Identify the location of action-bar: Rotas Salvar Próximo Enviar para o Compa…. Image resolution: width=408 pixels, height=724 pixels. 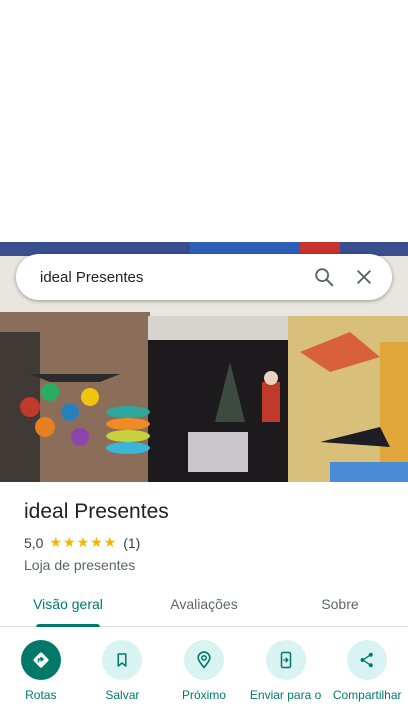
(204, 671).